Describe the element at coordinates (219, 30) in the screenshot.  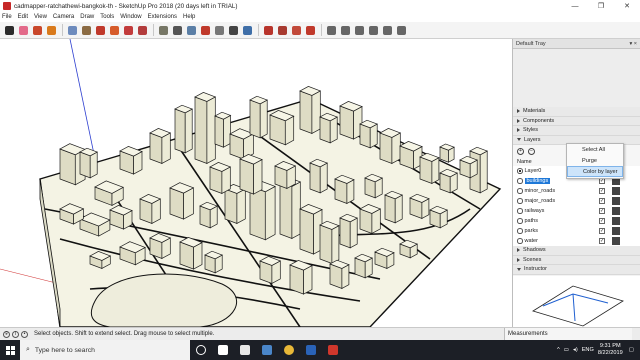
I see `pan-tool-button` at that location.